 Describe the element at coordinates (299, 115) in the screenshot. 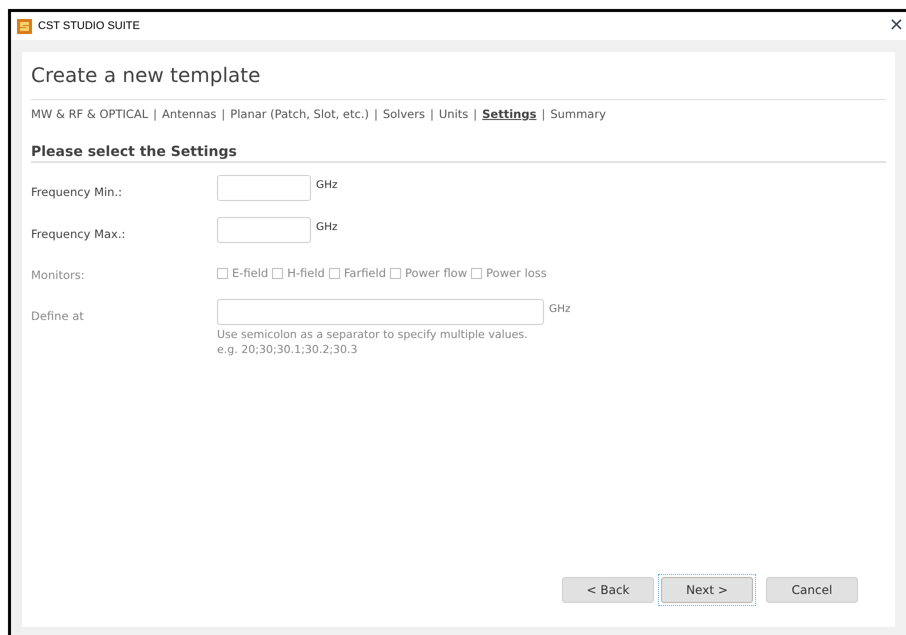

I see `breadcrumb-link: Planar (Patch, Slot, etc.)` at that location.